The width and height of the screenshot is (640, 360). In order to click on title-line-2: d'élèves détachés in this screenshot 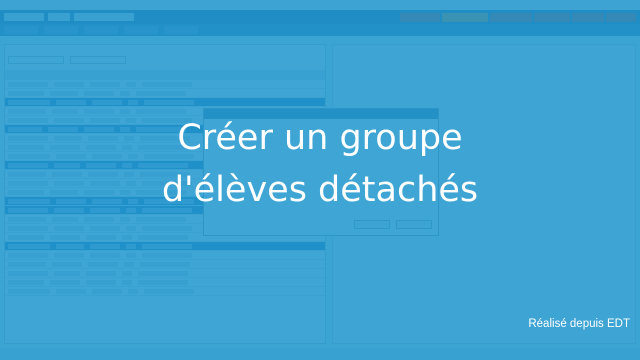, I will do `click(320, 190)`.